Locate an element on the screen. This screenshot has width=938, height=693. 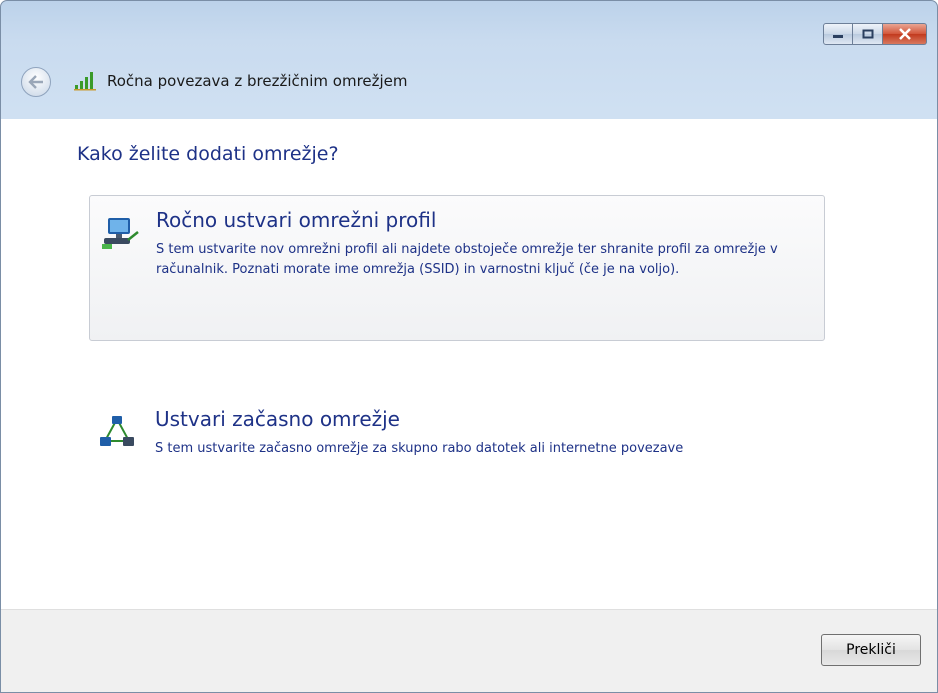
page-heading: Kako želite dodati omrežje? is located at coordinates (208, 154).